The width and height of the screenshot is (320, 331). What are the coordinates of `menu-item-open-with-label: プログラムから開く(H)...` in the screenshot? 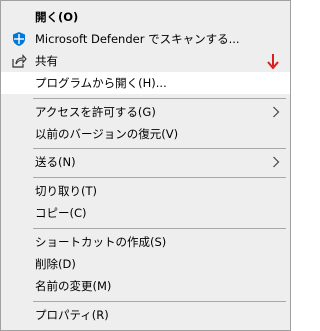 It's located at (101, 83).